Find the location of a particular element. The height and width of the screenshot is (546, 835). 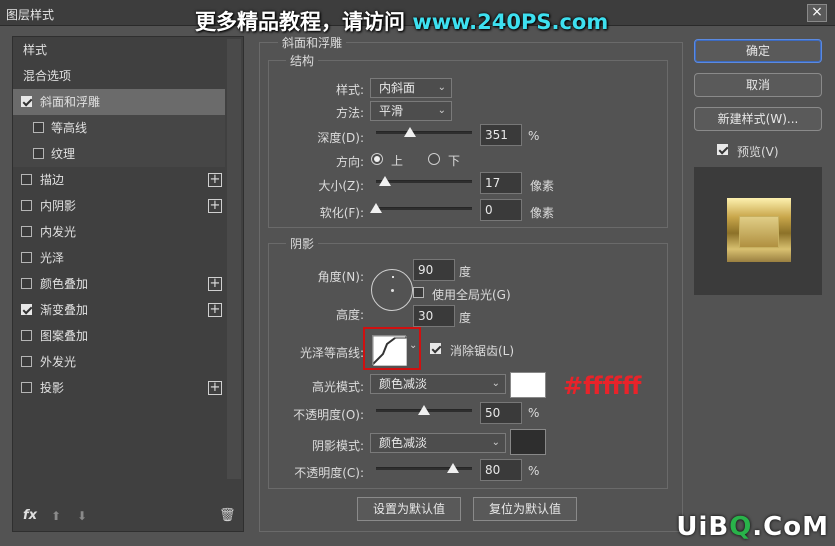

style-item-label: 描边 is located at coordinates (52, 180).